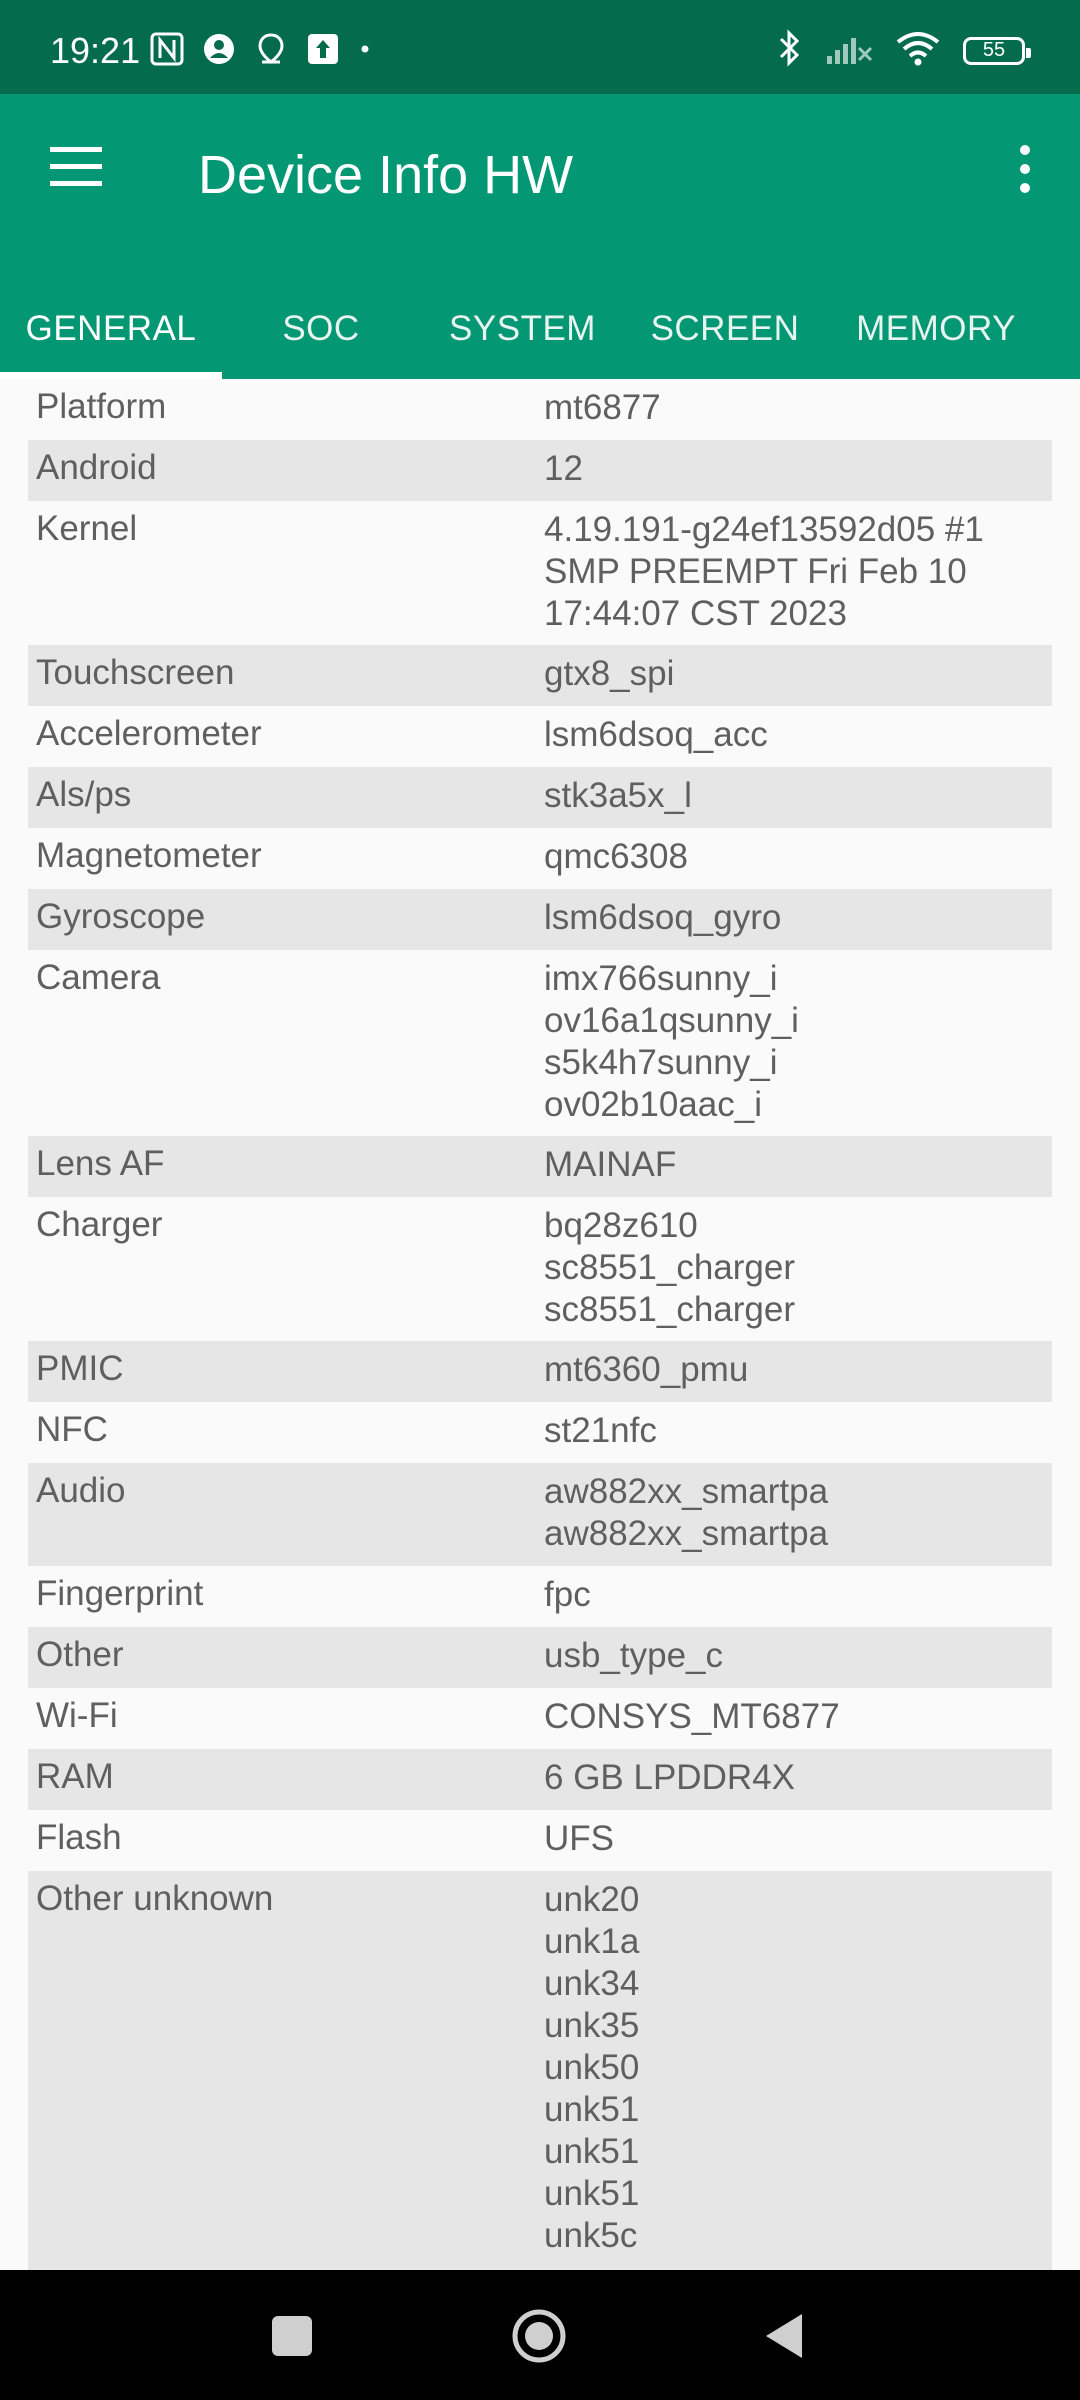 Image resolution: width=1080 pixels, height=2400 pixels. I want to click on tab-soc: SOC, so click(321, 329).